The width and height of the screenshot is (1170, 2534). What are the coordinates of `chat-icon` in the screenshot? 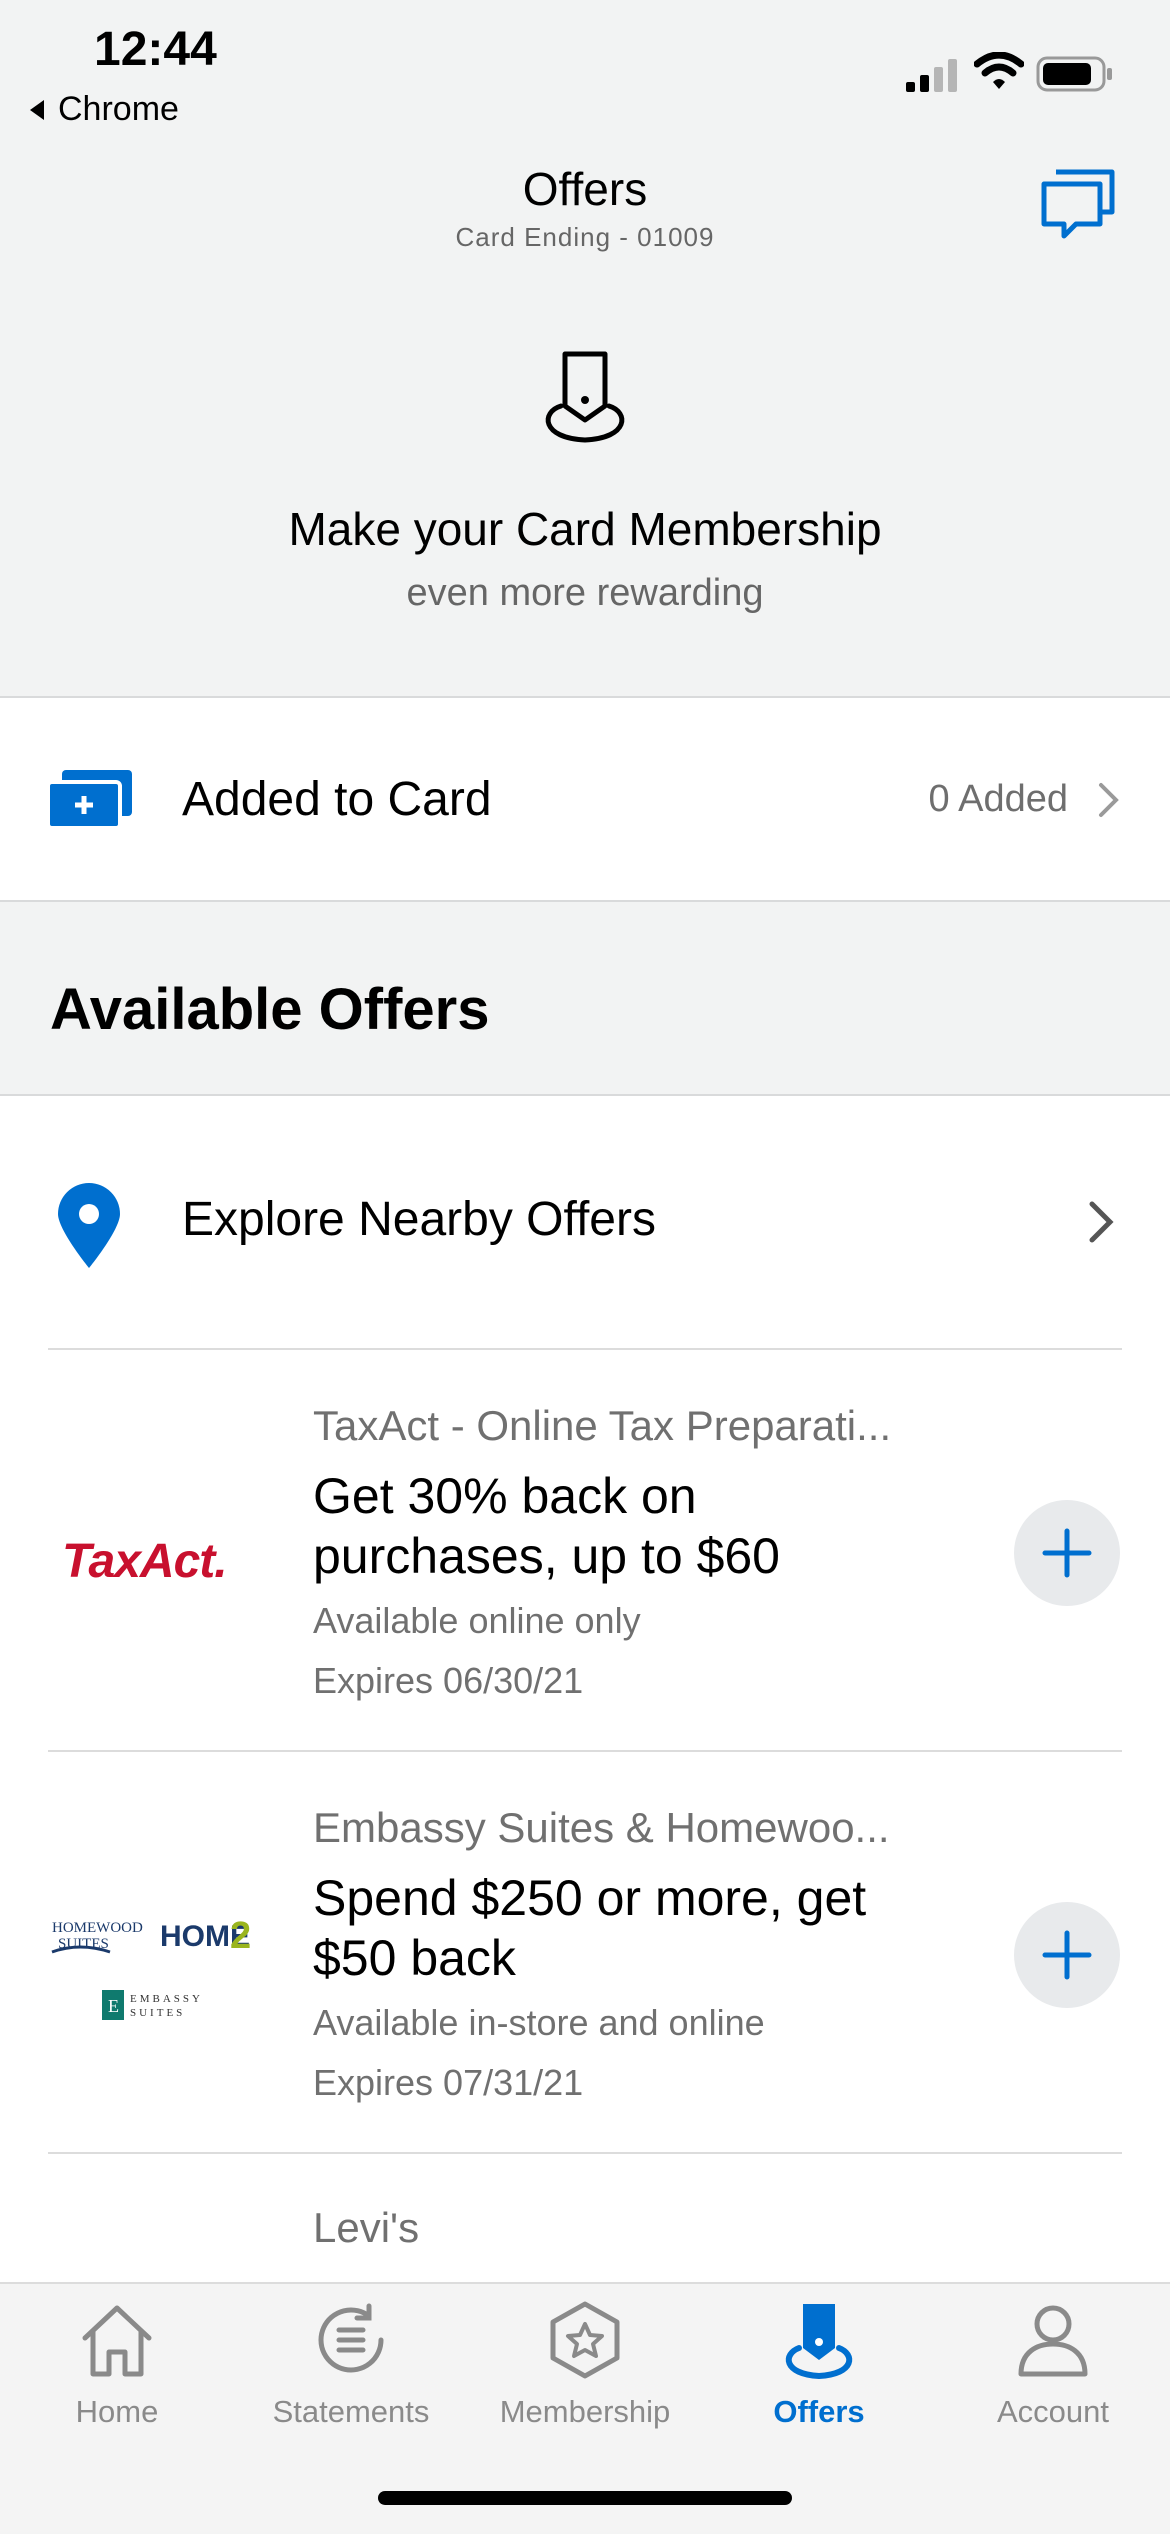 It's located at (1079, 204).